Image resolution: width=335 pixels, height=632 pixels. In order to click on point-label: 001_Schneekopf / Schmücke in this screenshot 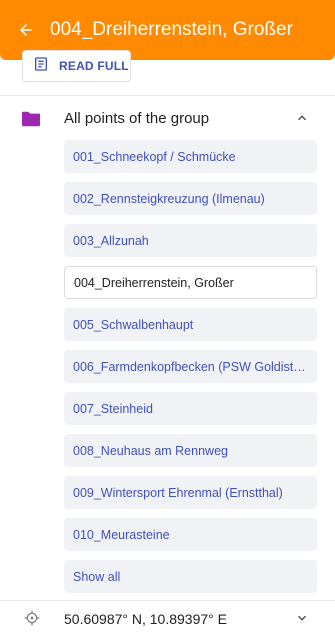, I will do `click(154, 156)`.